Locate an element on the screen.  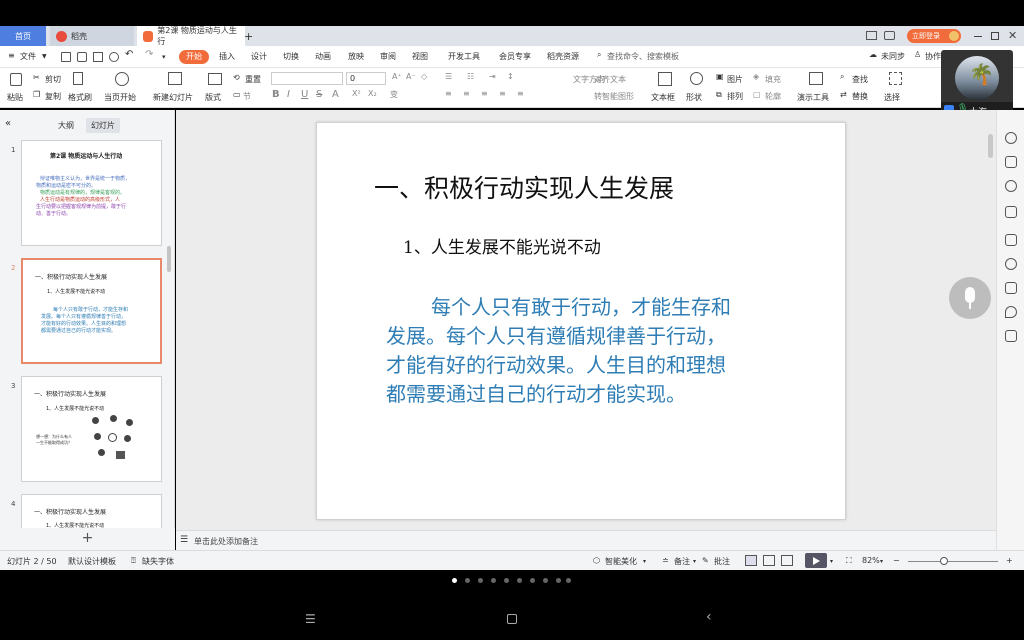
new-slide-button: 新建幻灯片 is located at coordinates (173, 97).